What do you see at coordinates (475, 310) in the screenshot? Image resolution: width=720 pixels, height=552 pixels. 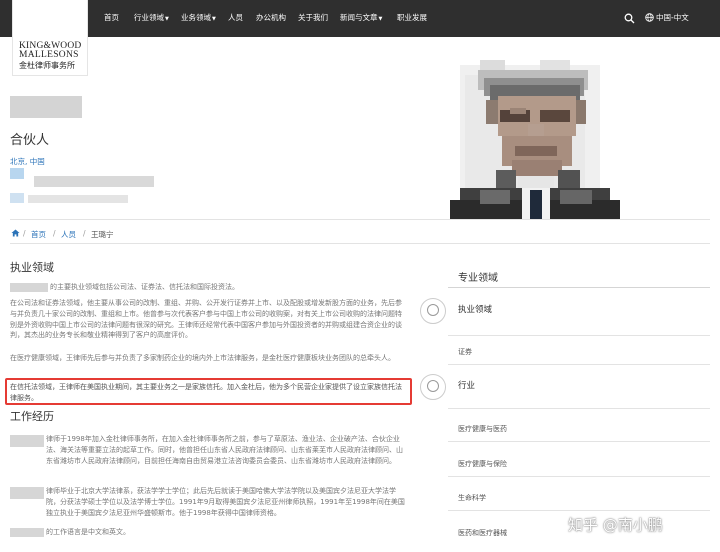 I see `sidebar-practice-heading: 执业领域` at bounding box center [475, 310].